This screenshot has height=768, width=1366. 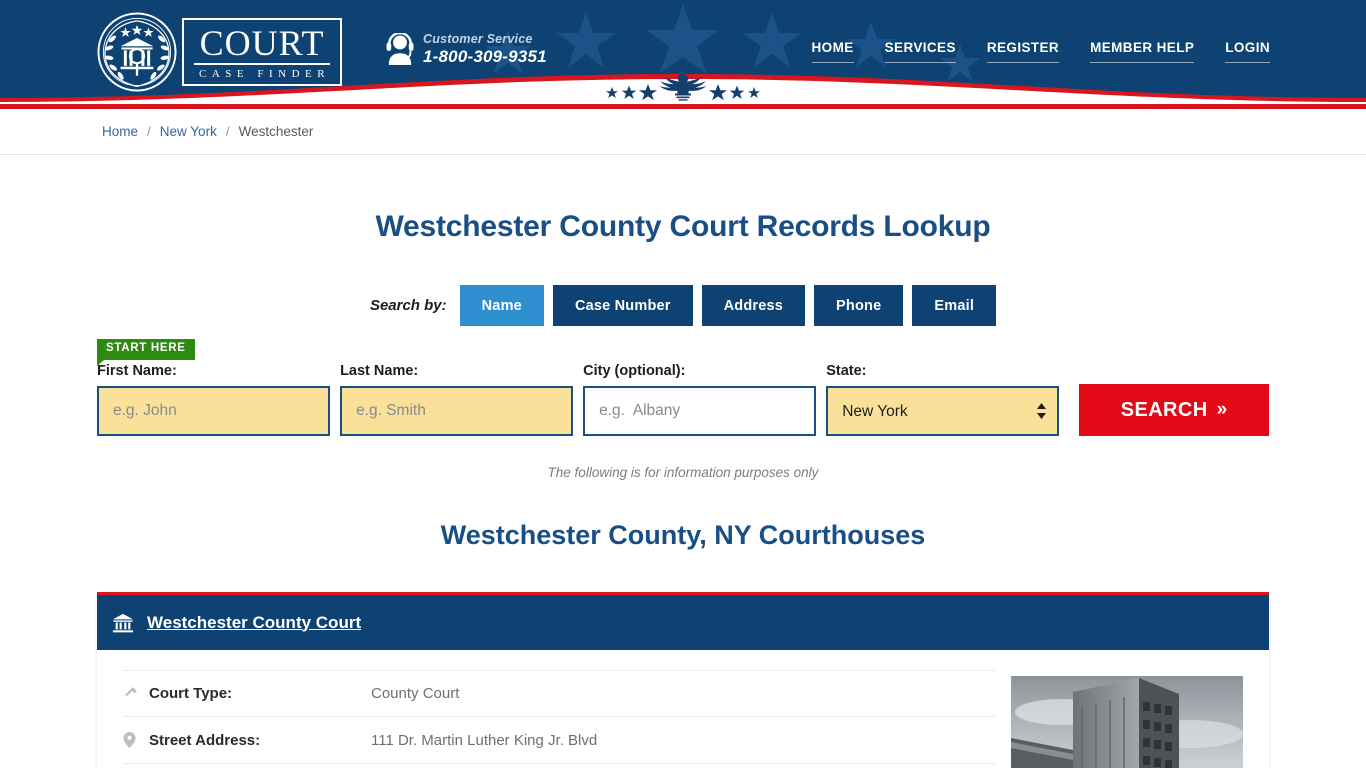 I want to click on detail-value-court-type: County Court, so click(x=415, y=693).